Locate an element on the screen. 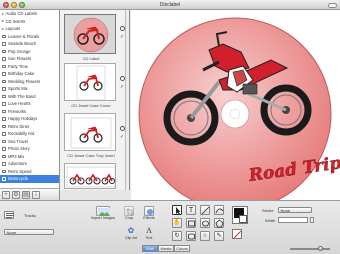 Image resolution: width=340 pixels, height=254 pixels. crop-icon is located at coordinates (129, 211).